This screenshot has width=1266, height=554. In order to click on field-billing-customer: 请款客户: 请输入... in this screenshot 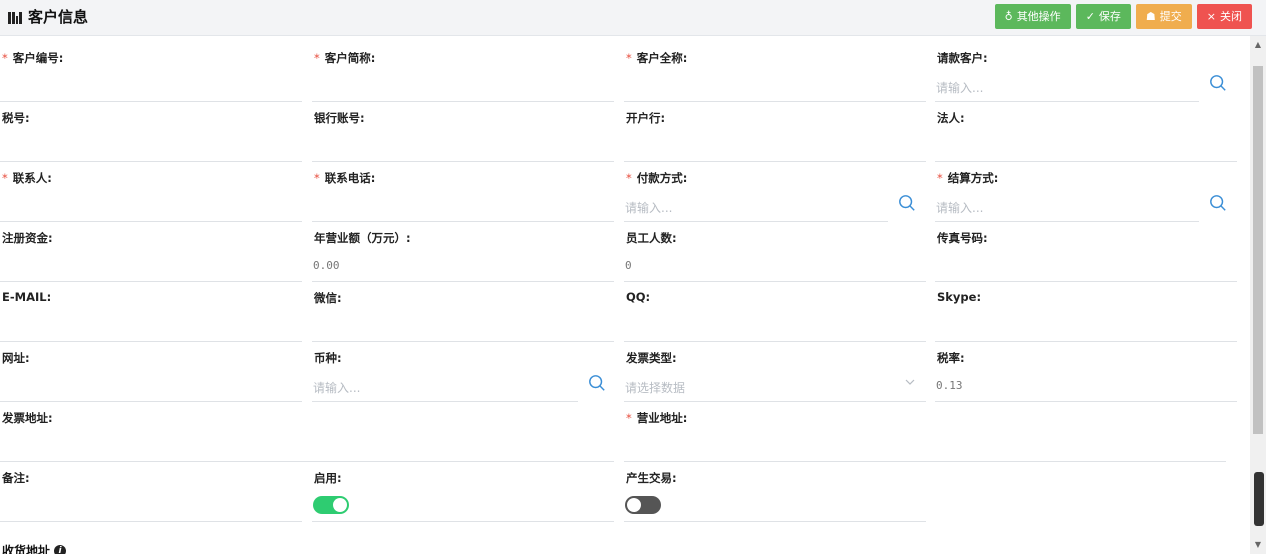, I will do `click(1080, 69)`.